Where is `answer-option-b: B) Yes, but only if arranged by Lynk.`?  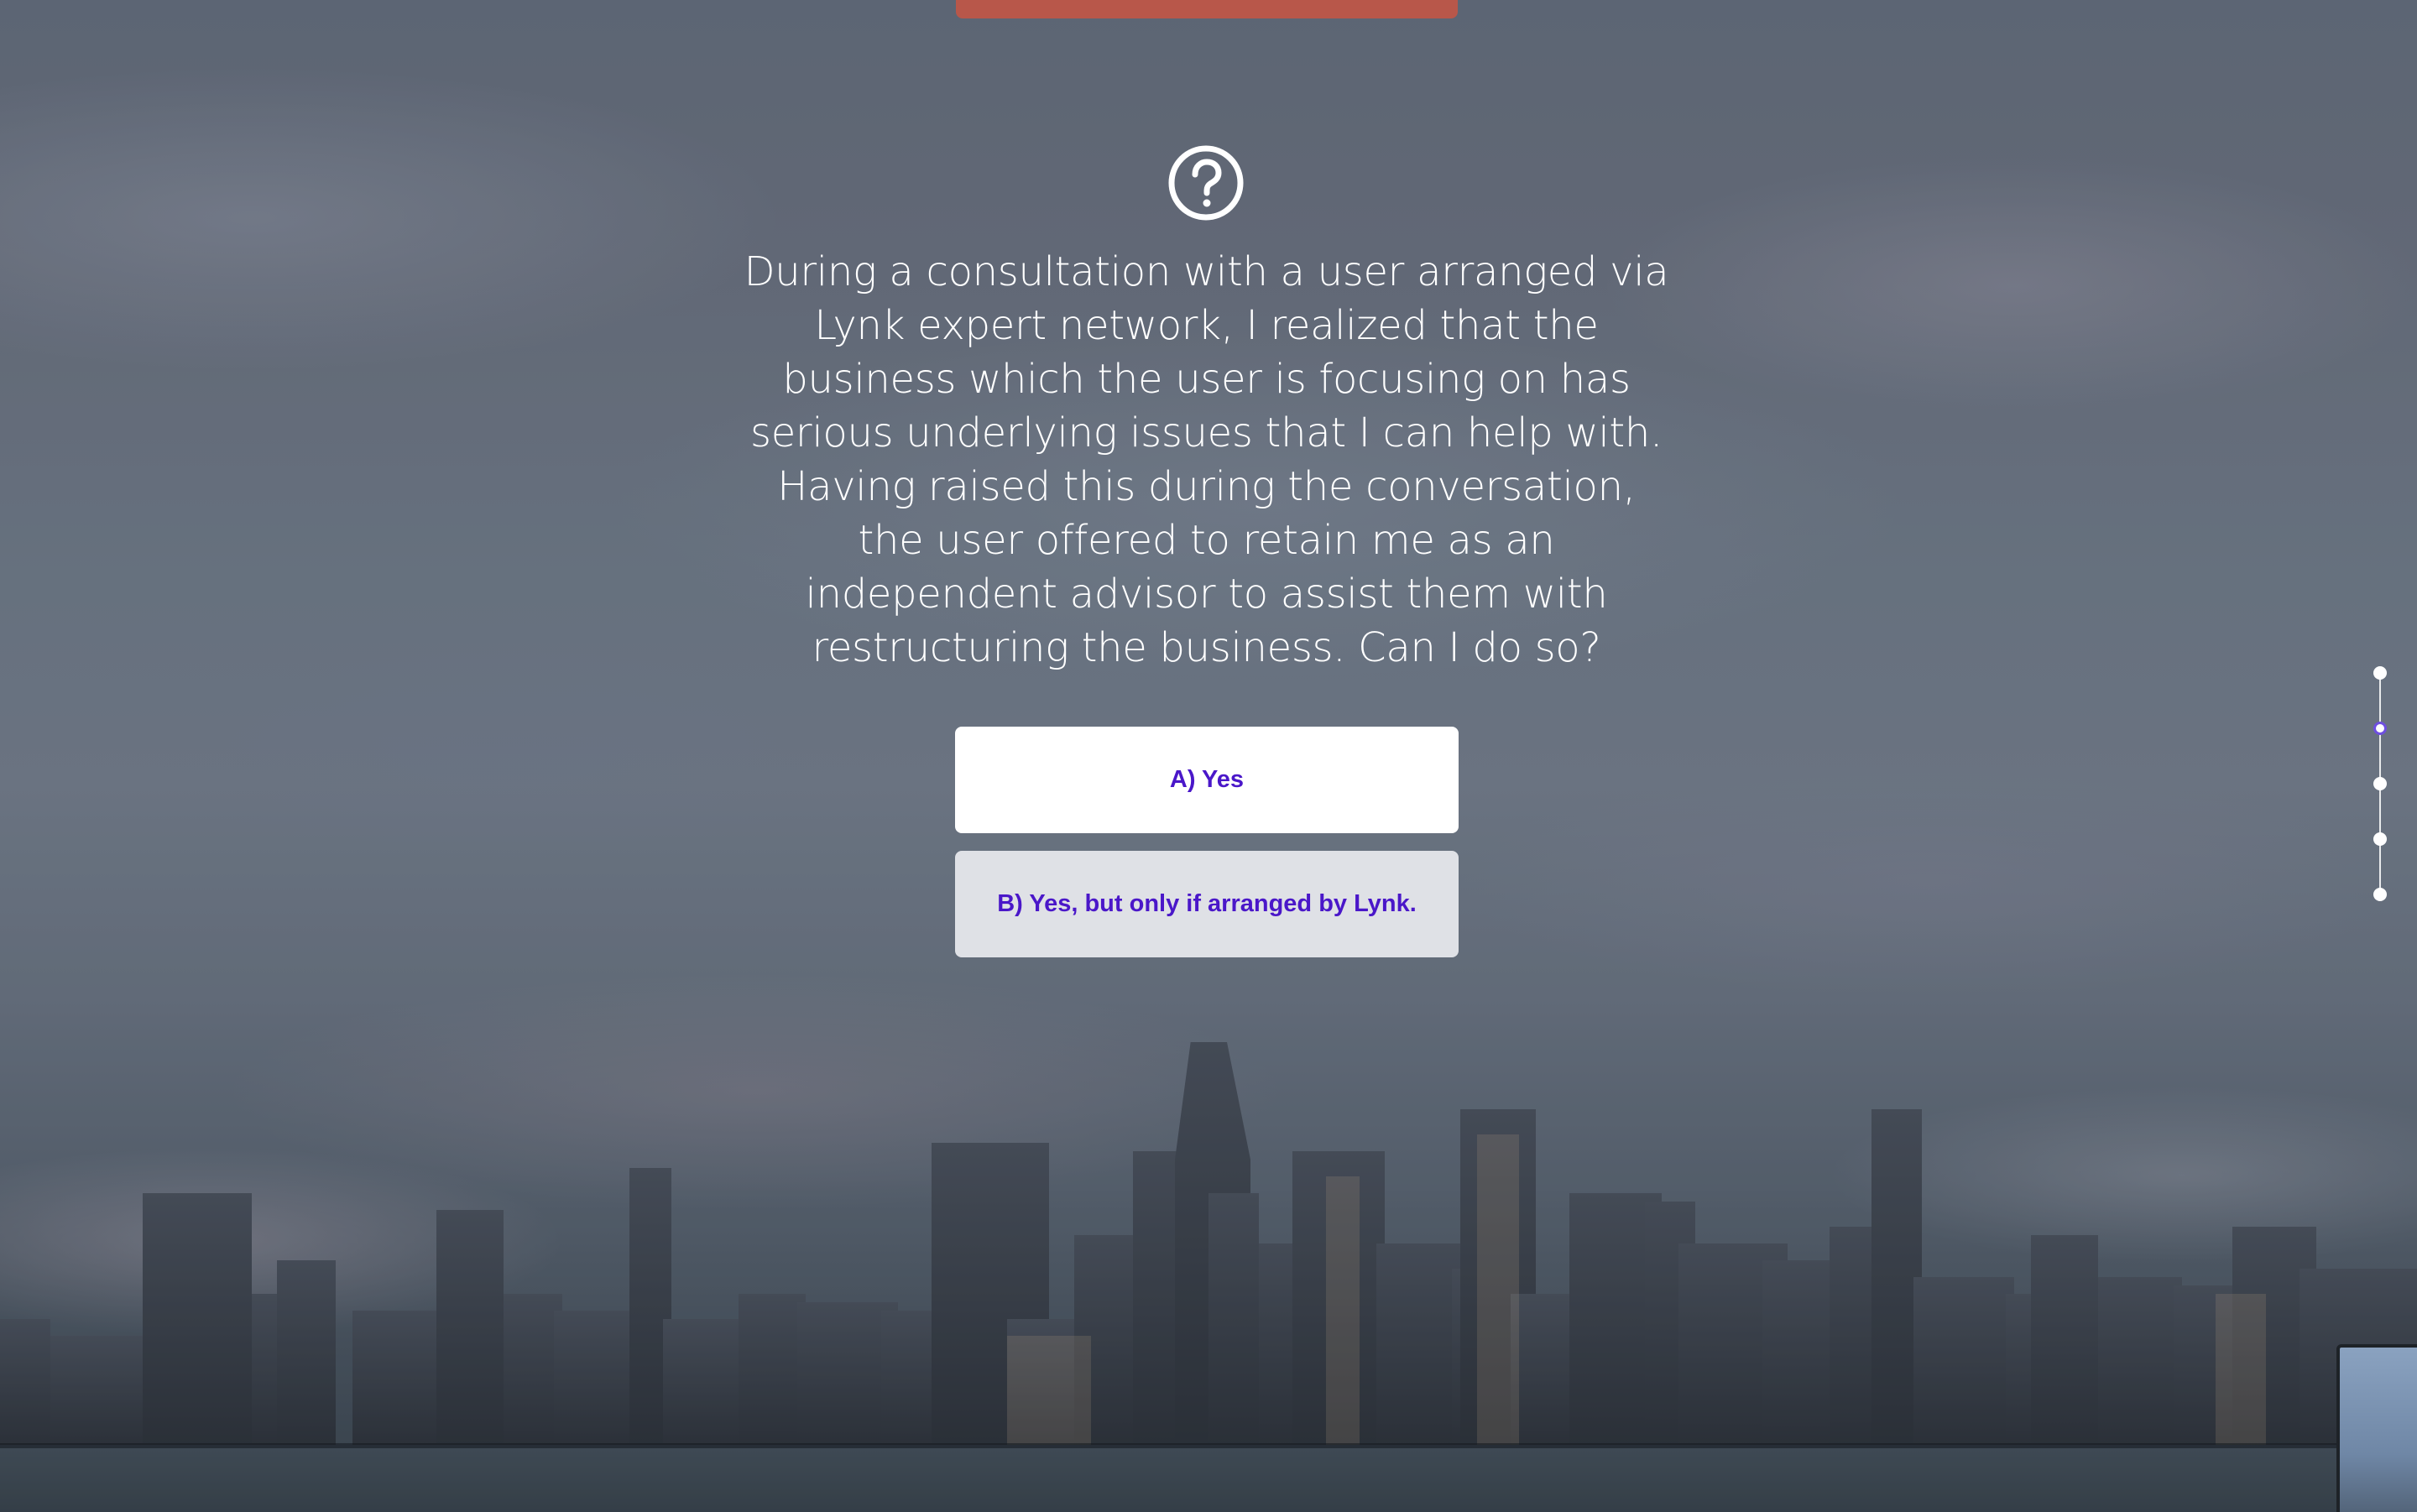
answer-option-b: B) Yes, but only if arranged by Lynk. is located at coordinates (1207, 904).